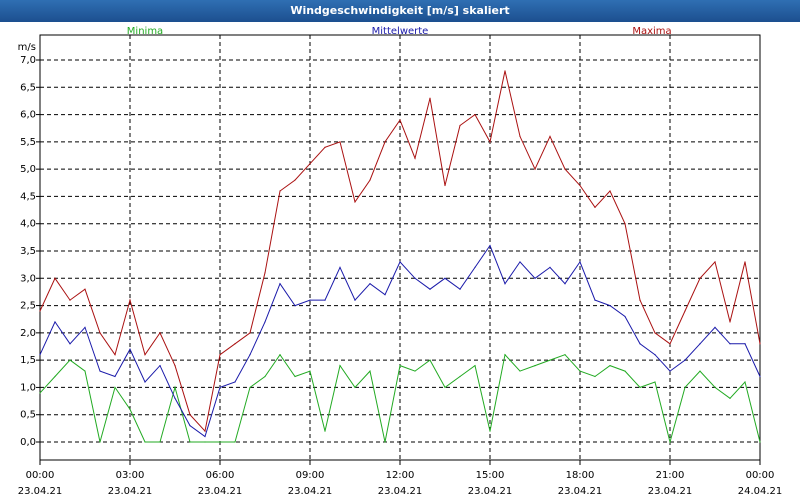 The height and width of the screenshot is (500, 800). I want to click on y-tick-label: 3,0, so click(28, 278).